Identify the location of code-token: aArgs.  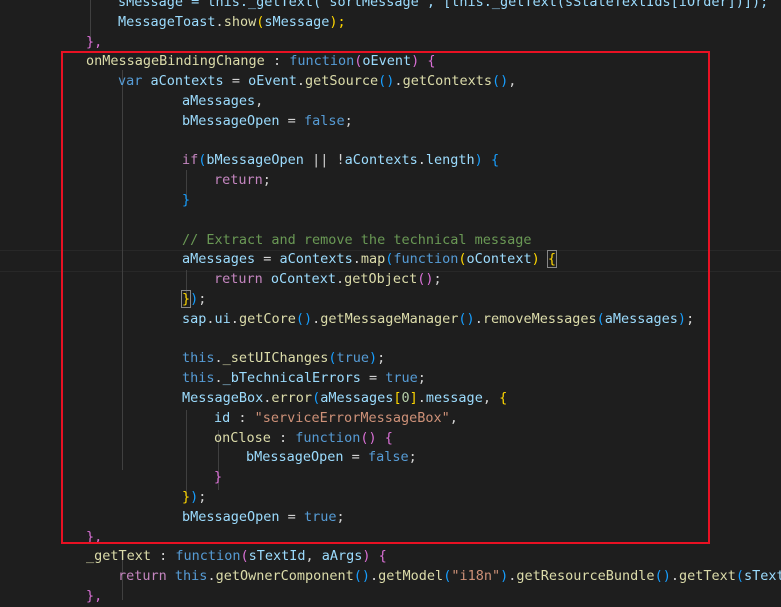
(342, 556).